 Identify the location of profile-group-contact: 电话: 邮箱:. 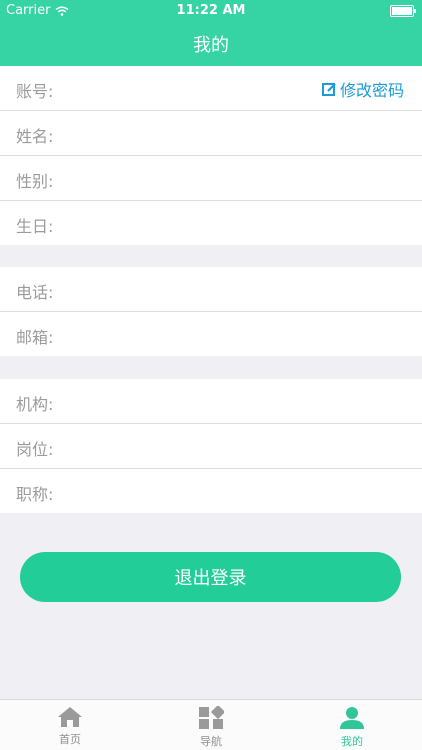
(211, 311).